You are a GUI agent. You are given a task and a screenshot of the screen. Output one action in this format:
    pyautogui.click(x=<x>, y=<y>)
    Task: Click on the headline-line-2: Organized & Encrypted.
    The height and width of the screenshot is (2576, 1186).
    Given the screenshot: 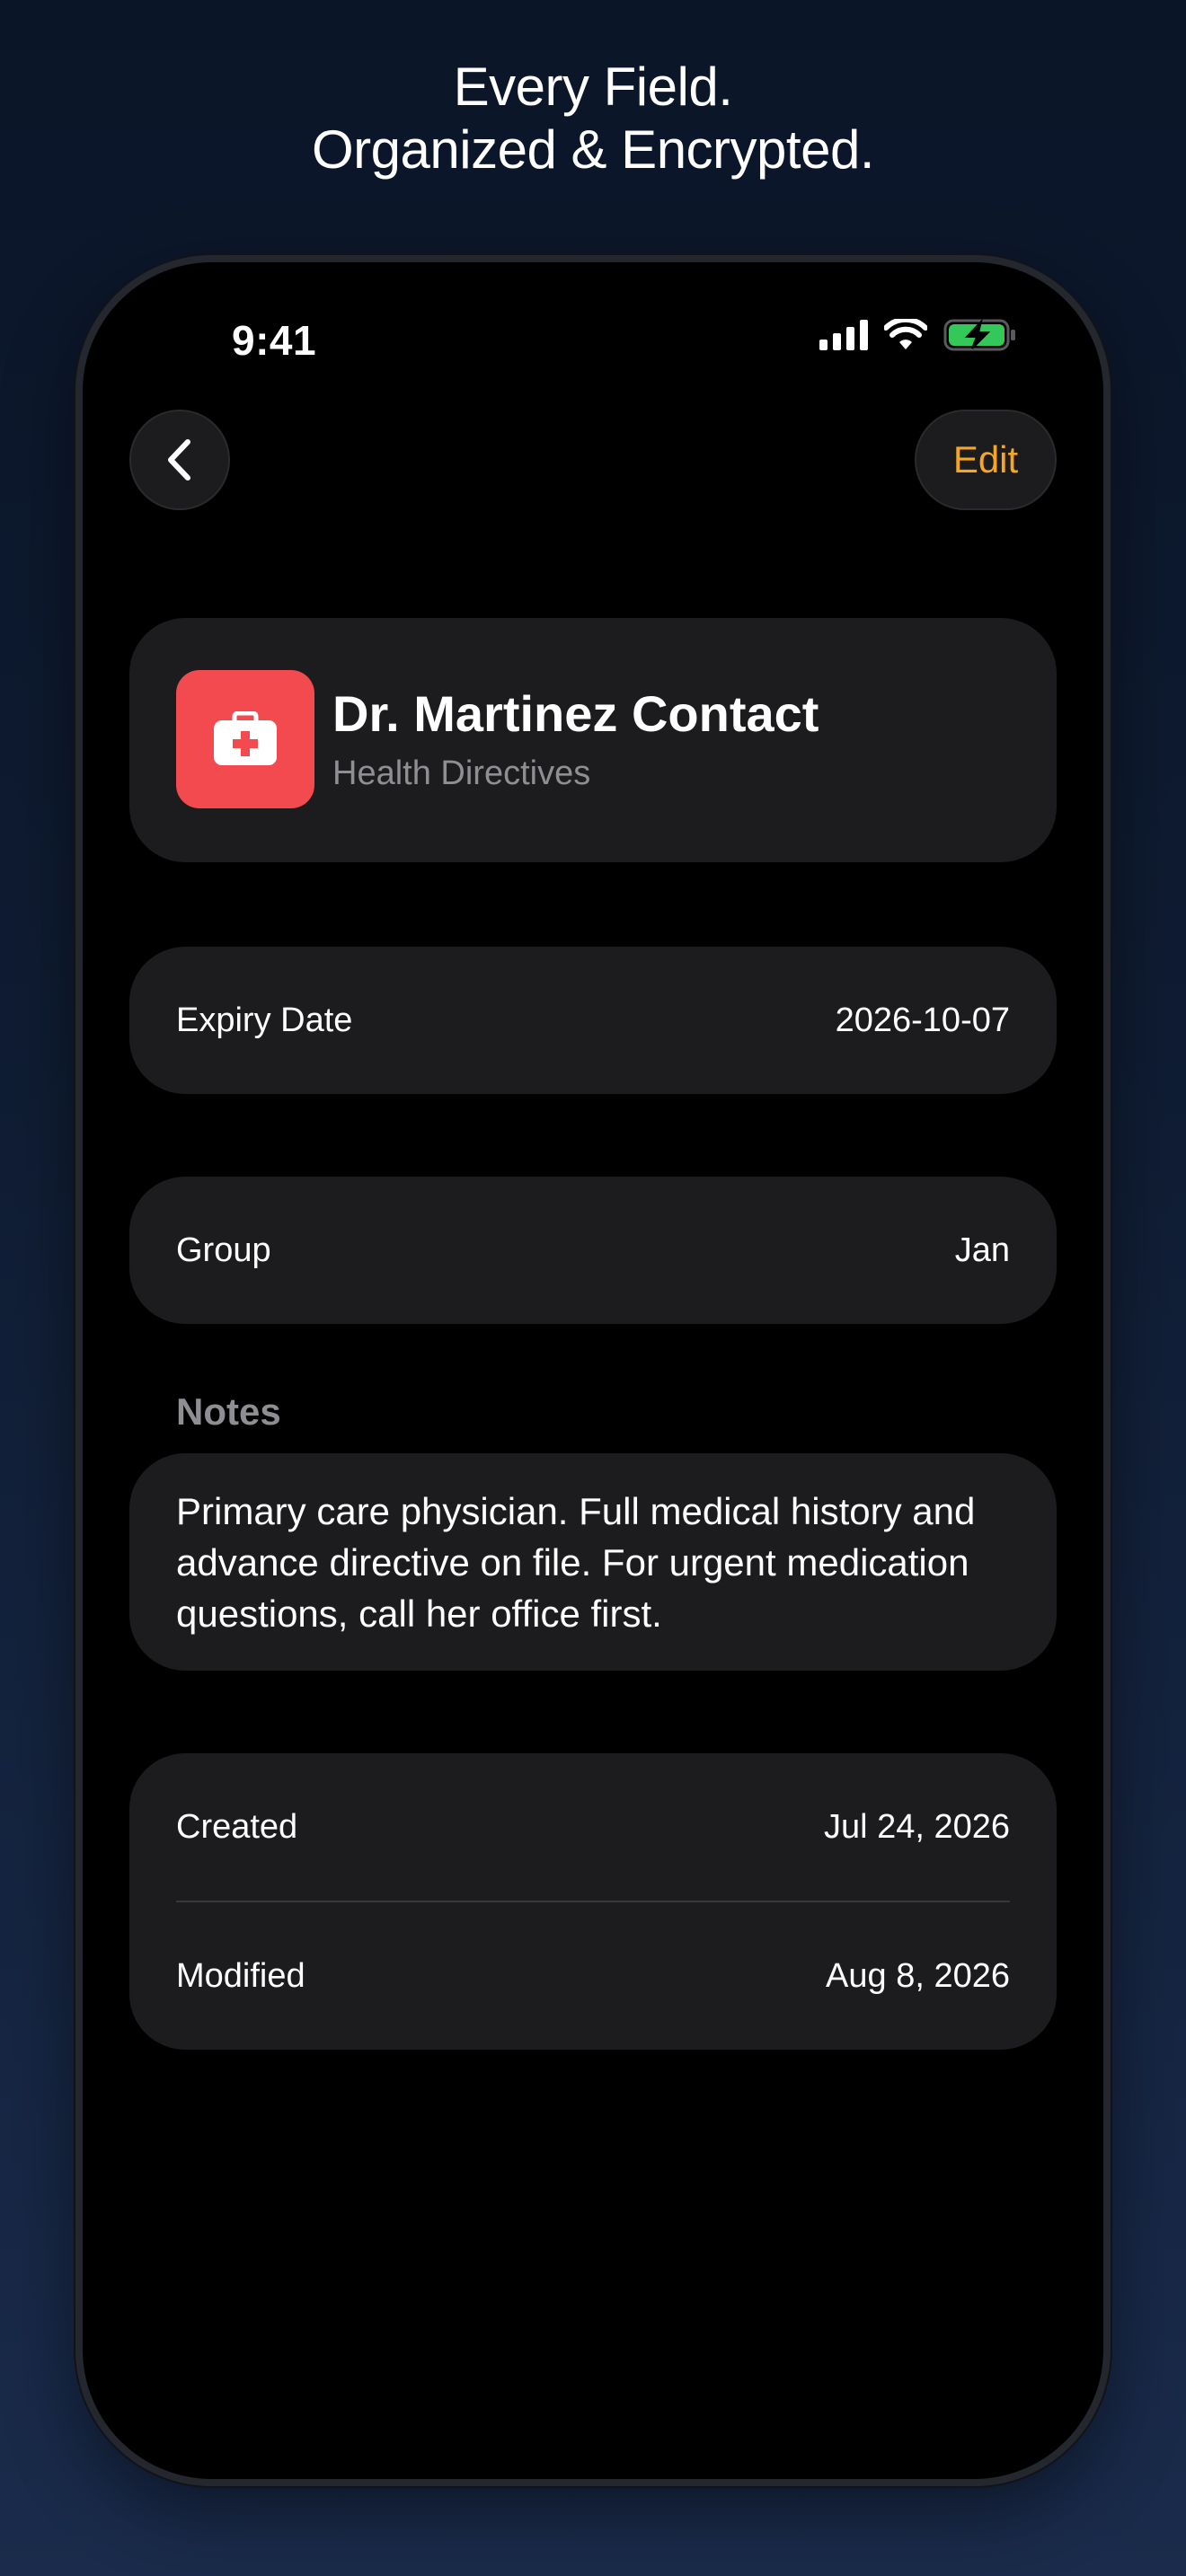 What is the action you would take?
    pyautogui.click(x=593, y=149)
    